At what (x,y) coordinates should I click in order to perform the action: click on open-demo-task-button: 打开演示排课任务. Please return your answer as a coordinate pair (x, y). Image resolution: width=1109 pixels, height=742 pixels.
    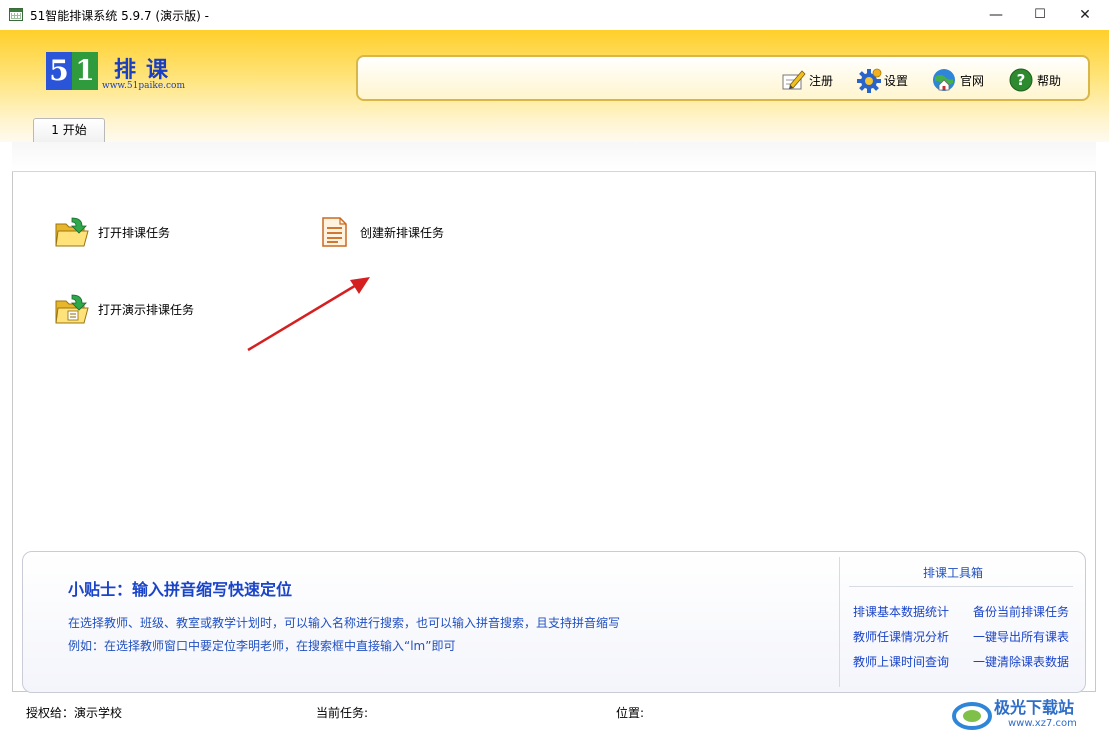
    Looking at the image, I should click on (124, 309).